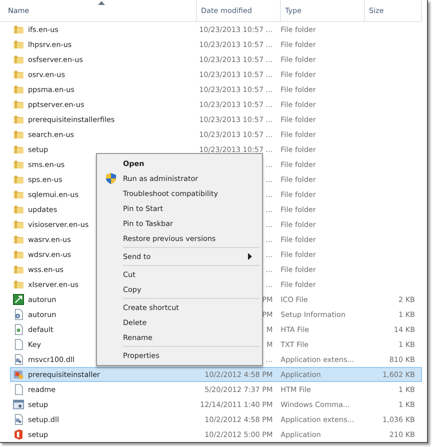 The image size is (432, 447). What do you see at coordinates (111, 178) in the screenshot?
I see `shield-icon` at bounding box center [111, 178].